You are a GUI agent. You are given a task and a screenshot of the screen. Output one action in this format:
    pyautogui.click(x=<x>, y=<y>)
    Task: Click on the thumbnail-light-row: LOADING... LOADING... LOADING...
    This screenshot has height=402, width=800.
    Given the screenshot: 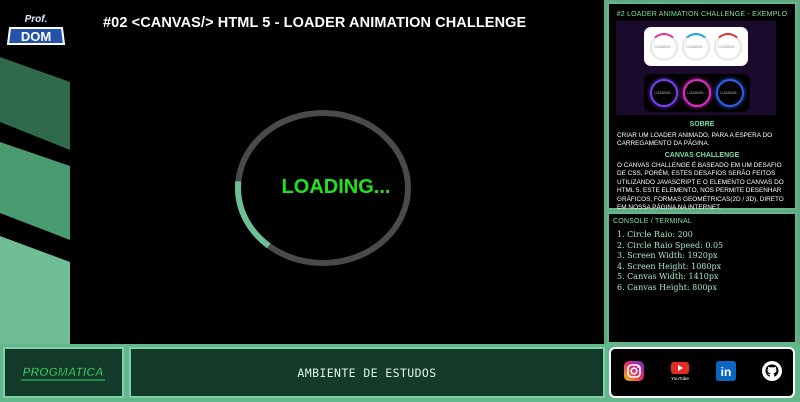 What is the action you would take?
    pyautogui.click(x=696, y=46)
    